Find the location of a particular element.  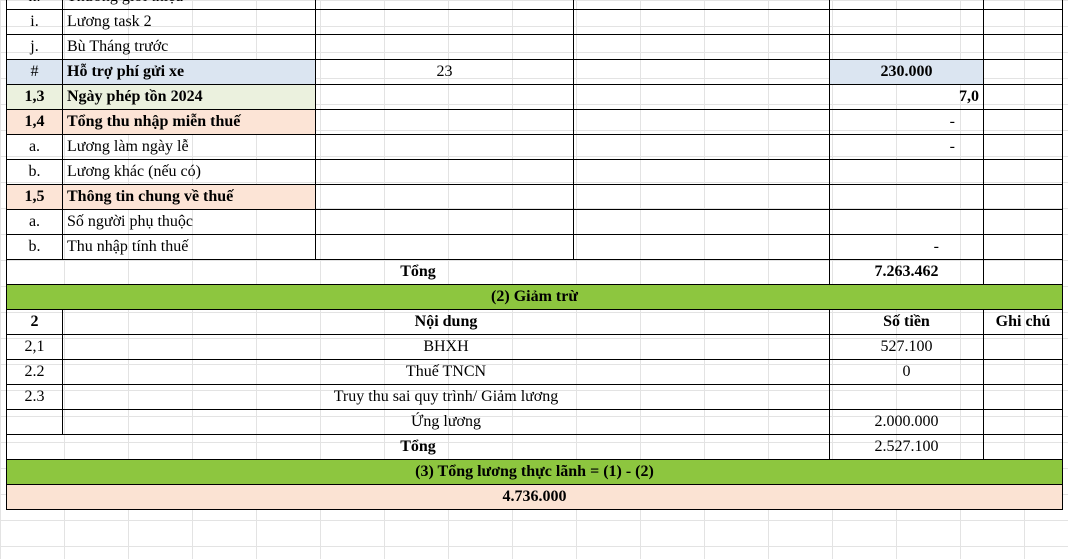

deduction-row: 2.2 Thuế TNCN 0 is located at coordinates (534, 372).